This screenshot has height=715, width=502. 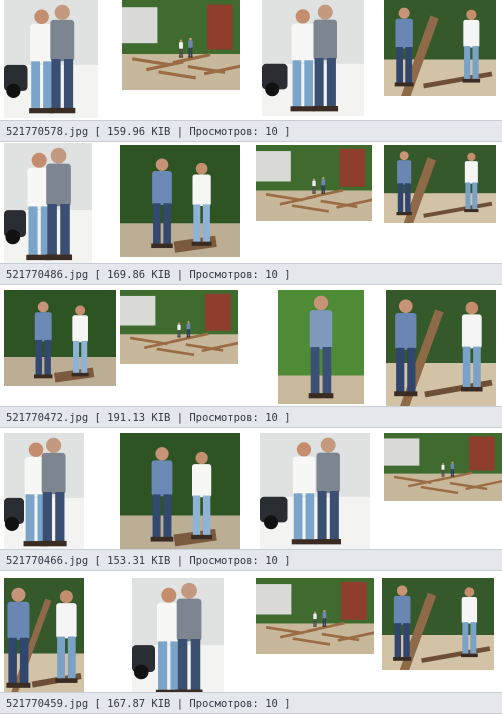 What do you see at coordinates (139, 704) in the screenshot?
I see `file-size: 167.87 KIB` at bounding box center [139, 704].